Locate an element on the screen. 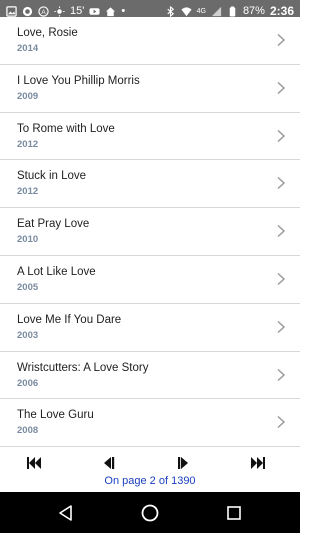 This screenshot has height=533, width=320. movie-title: Wristcutters: A Love Story is located at coordinates (83, 367).